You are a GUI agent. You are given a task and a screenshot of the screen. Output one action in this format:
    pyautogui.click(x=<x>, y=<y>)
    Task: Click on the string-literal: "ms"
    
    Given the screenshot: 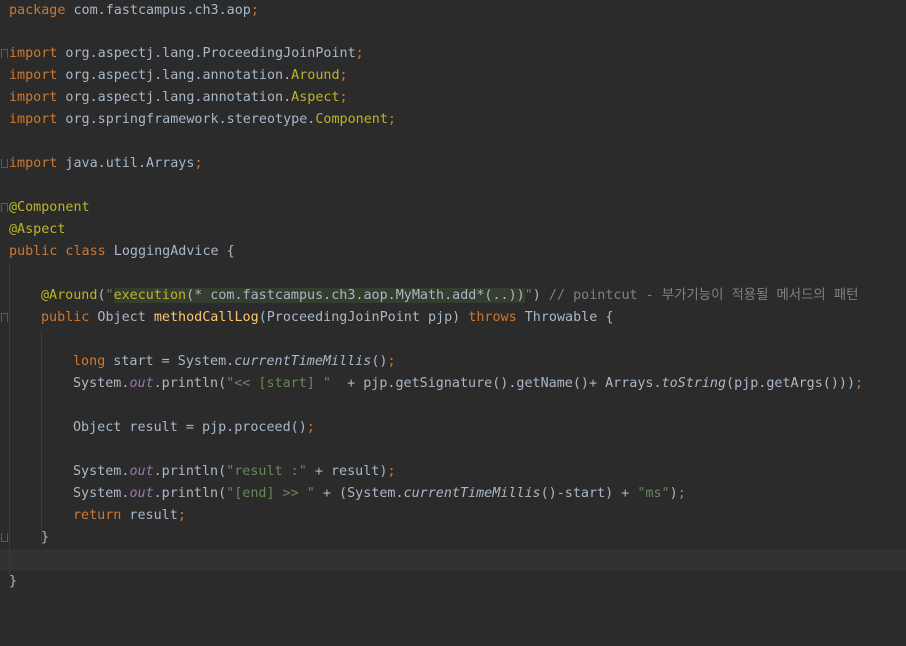 What is the action you would take?
    pyautogui.click(x=653, y=493)
    